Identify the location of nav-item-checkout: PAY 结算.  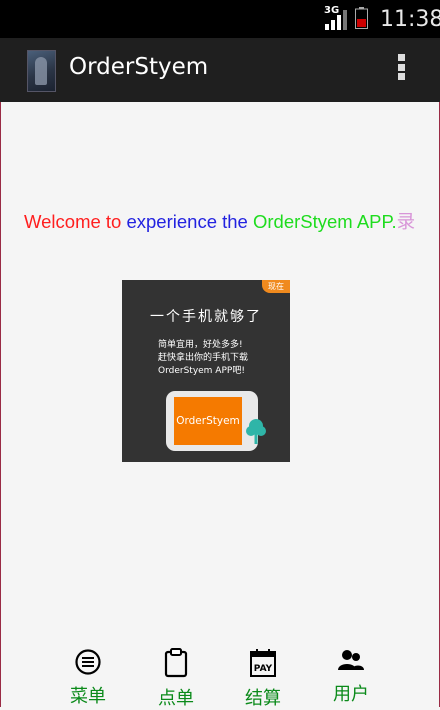
(263, 674).